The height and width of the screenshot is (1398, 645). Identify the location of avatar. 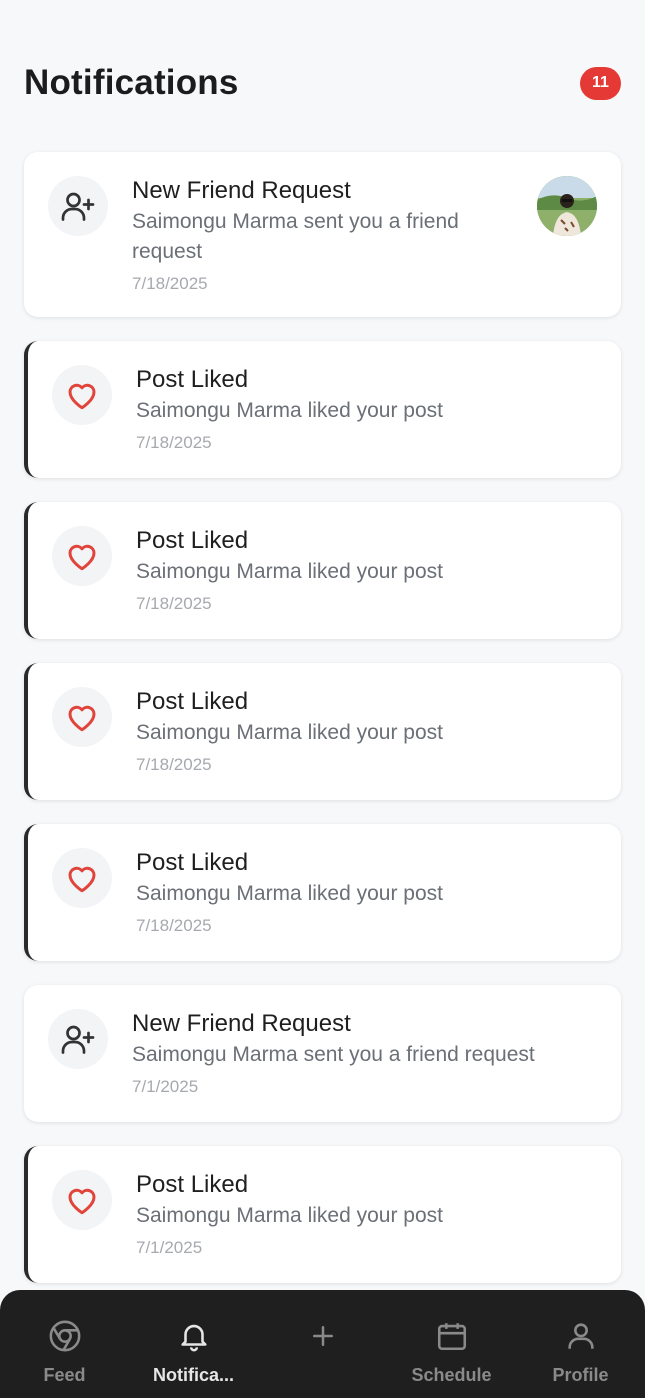
(567, 206).